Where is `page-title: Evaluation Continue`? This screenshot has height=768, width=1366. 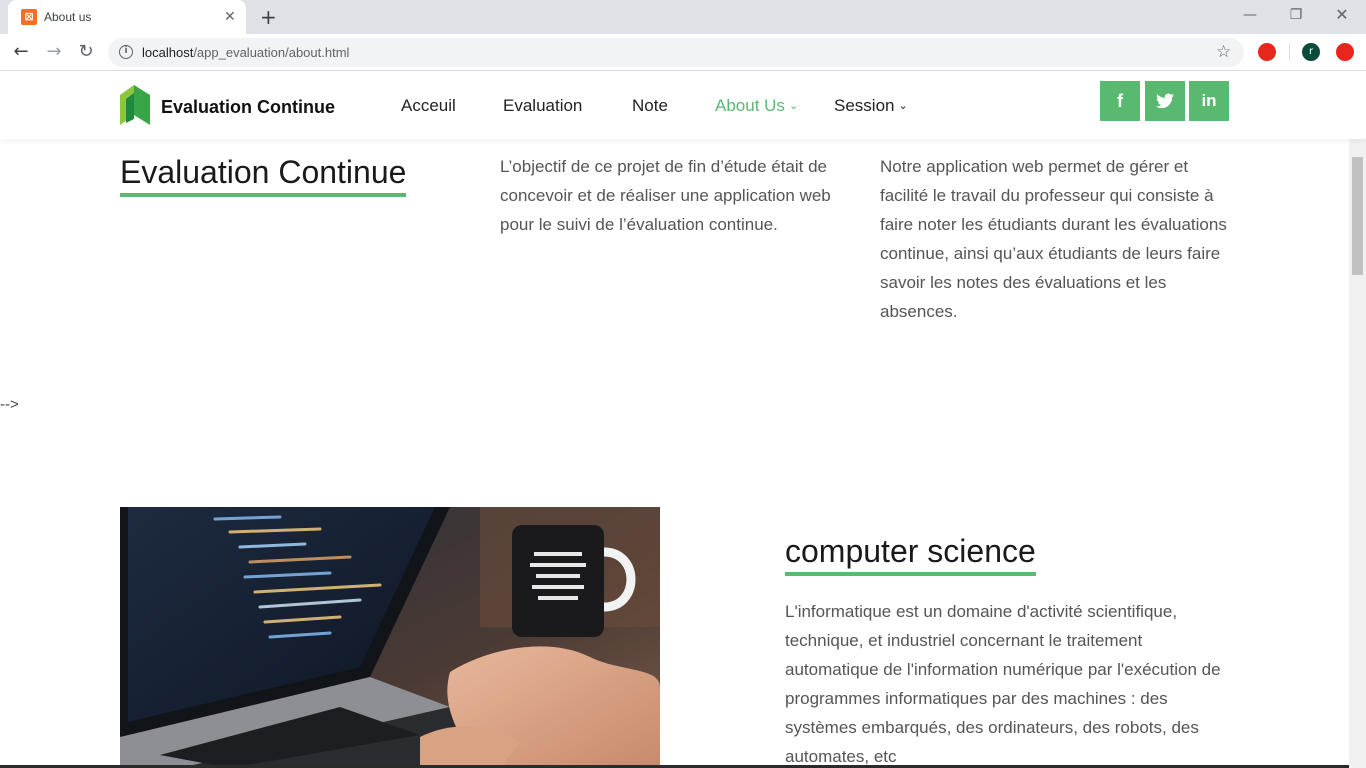 page-title: Evaluation Continue is located at coordinates (263, 175).